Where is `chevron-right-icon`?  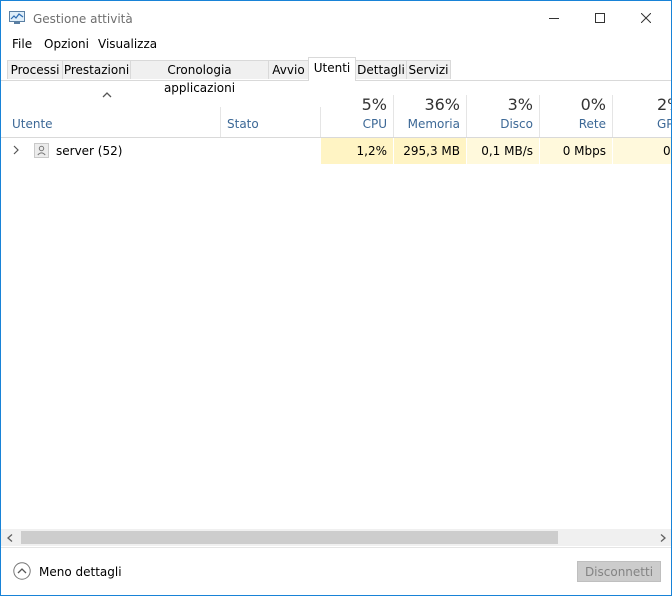
chevron-right-icon is located at coordinates (663, 537).